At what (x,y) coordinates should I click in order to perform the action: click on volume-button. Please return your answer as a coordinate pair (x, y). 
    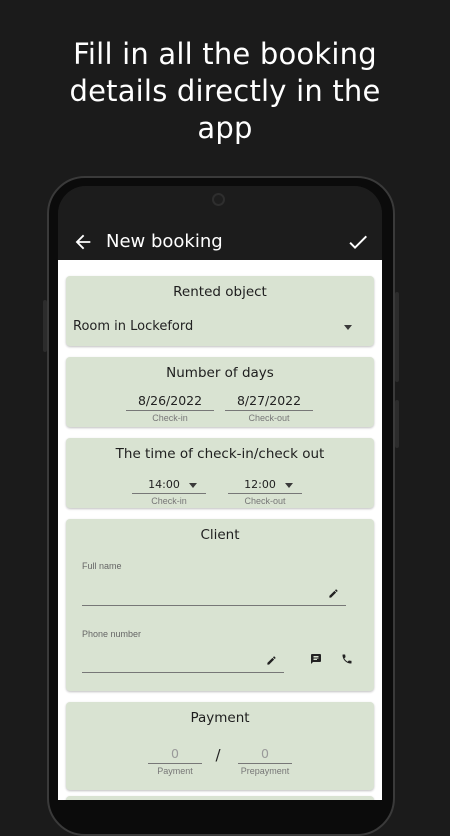
    Looking at the image, I should click on (45, 326).